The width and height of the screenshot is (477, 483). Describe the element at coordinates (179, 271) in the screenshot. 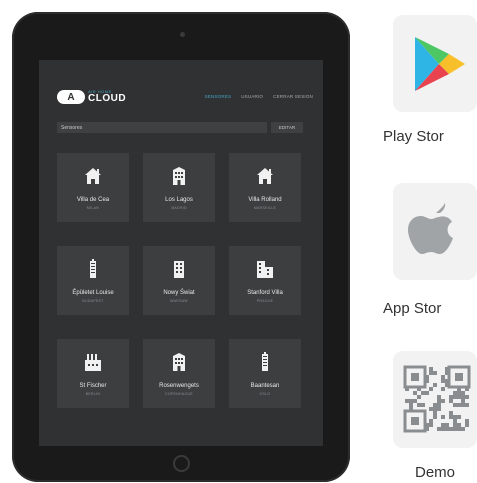

I see `office-building-icon` at that location.